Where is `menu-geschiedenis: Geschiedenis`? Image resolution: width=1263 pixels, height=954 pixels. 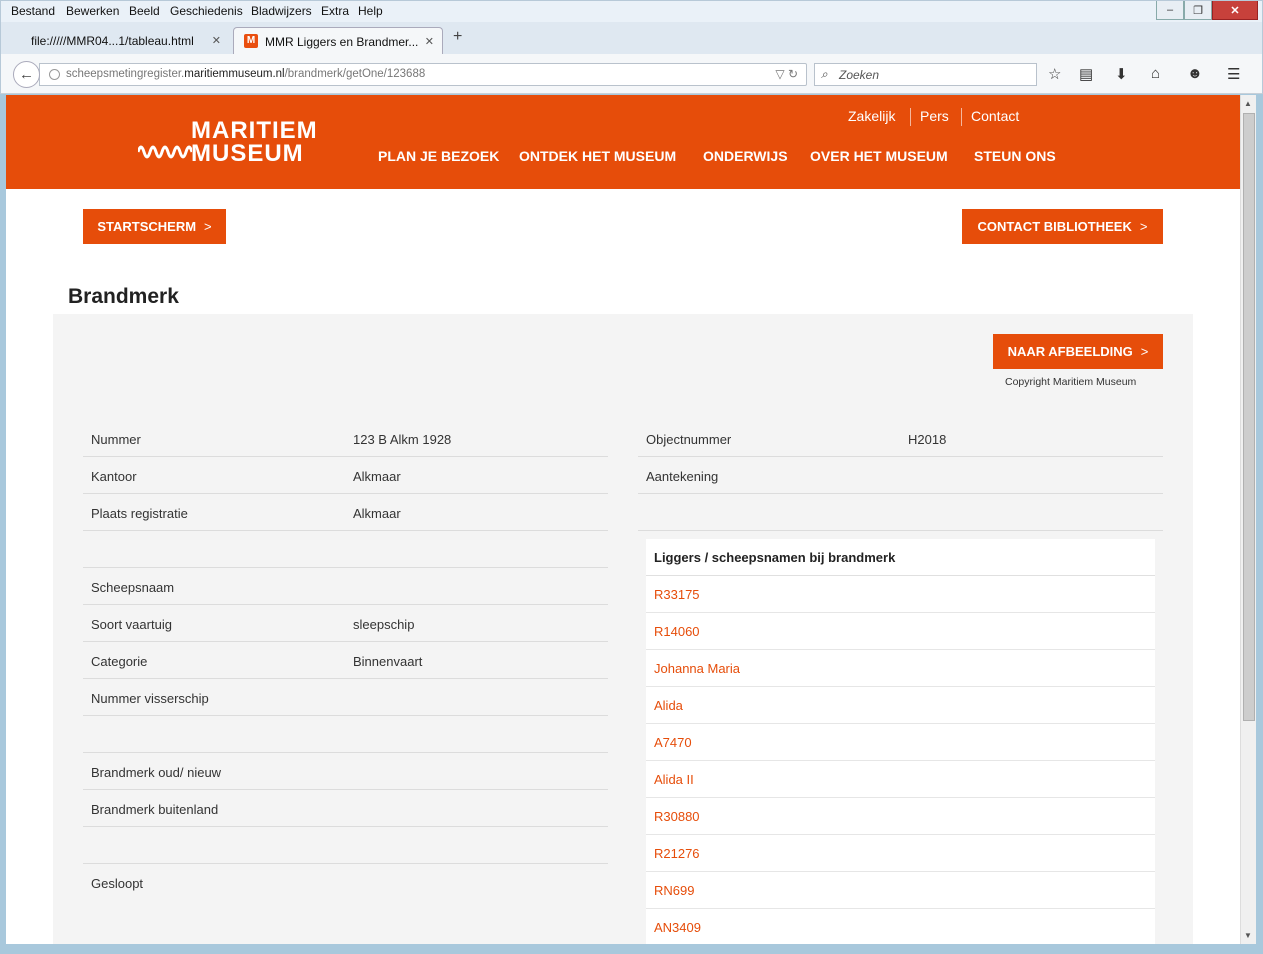
menu-geschiedenis: Geschiedenis is located at coordinates (206, 11).